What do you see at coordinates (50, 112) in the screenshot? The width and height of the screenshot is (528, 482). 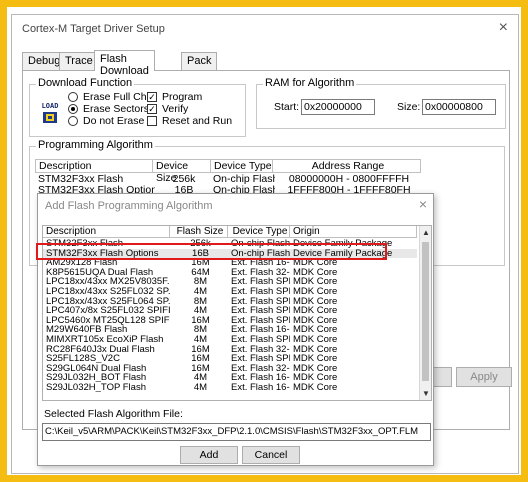 I see `load-icon: LOAD` at bounding box center [50, 112].